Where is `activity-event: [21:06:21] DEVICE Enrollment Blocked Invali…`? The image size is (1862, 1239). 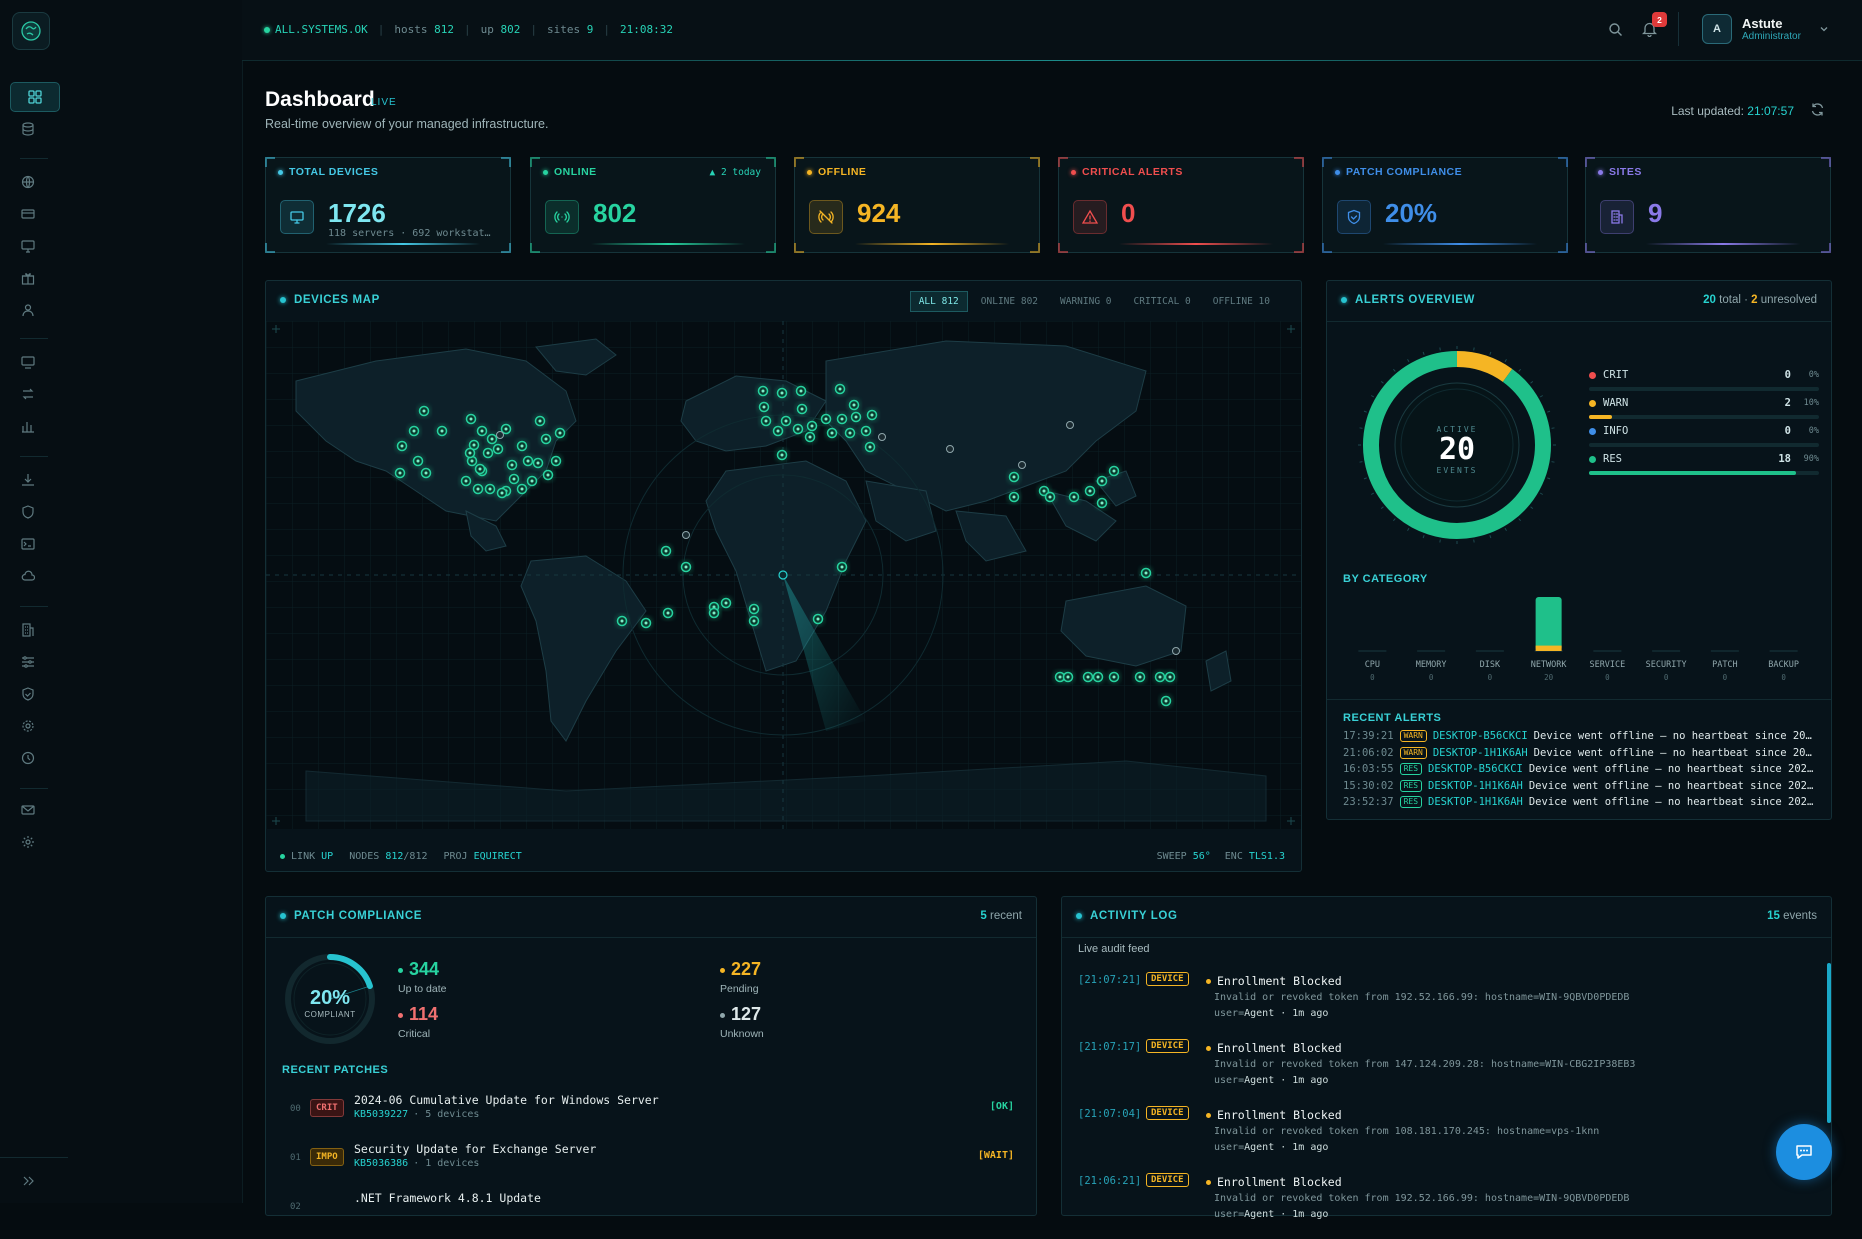 activity-event: [21:06:21] DEVICE Enrollment Blocked Invali… is located at coordinates (1448, 1206).